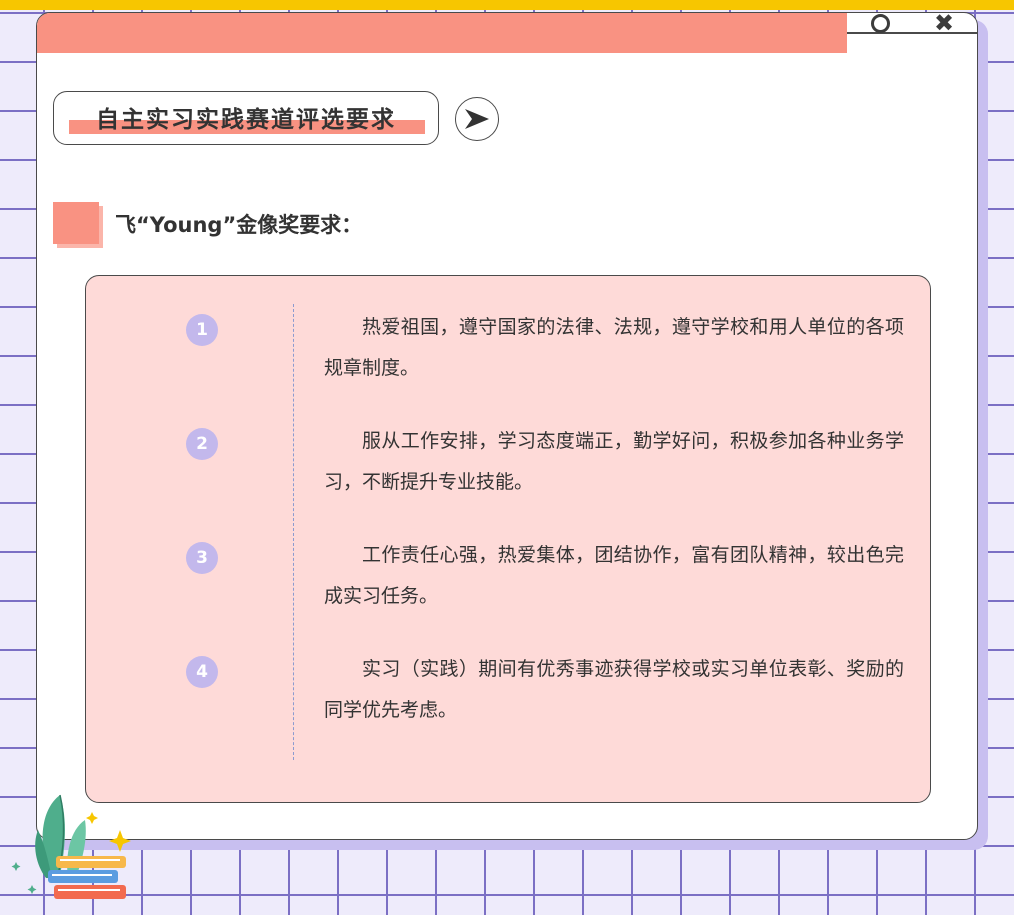 The image size is (1014, 915). I want to click on title-bar-line, so click(912, 33).